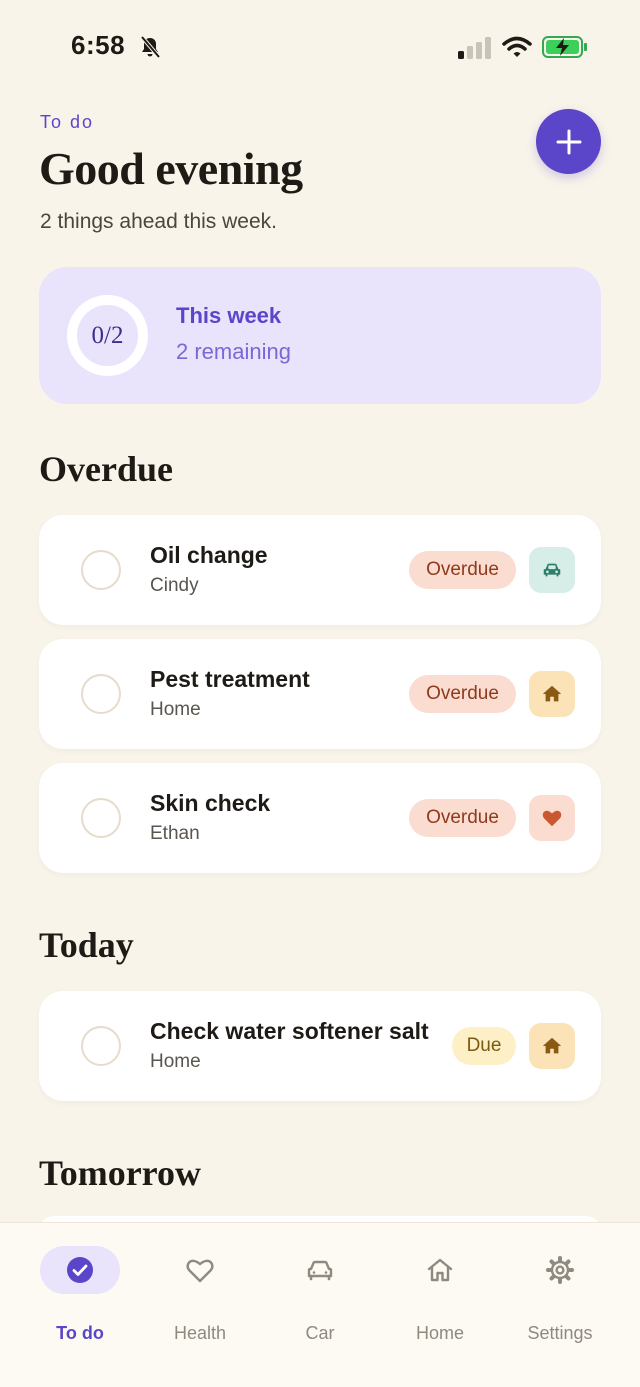 The image size is (640, 1387). I want to click on task-card: Skin check Ethan Overdue, so click(320, 818).